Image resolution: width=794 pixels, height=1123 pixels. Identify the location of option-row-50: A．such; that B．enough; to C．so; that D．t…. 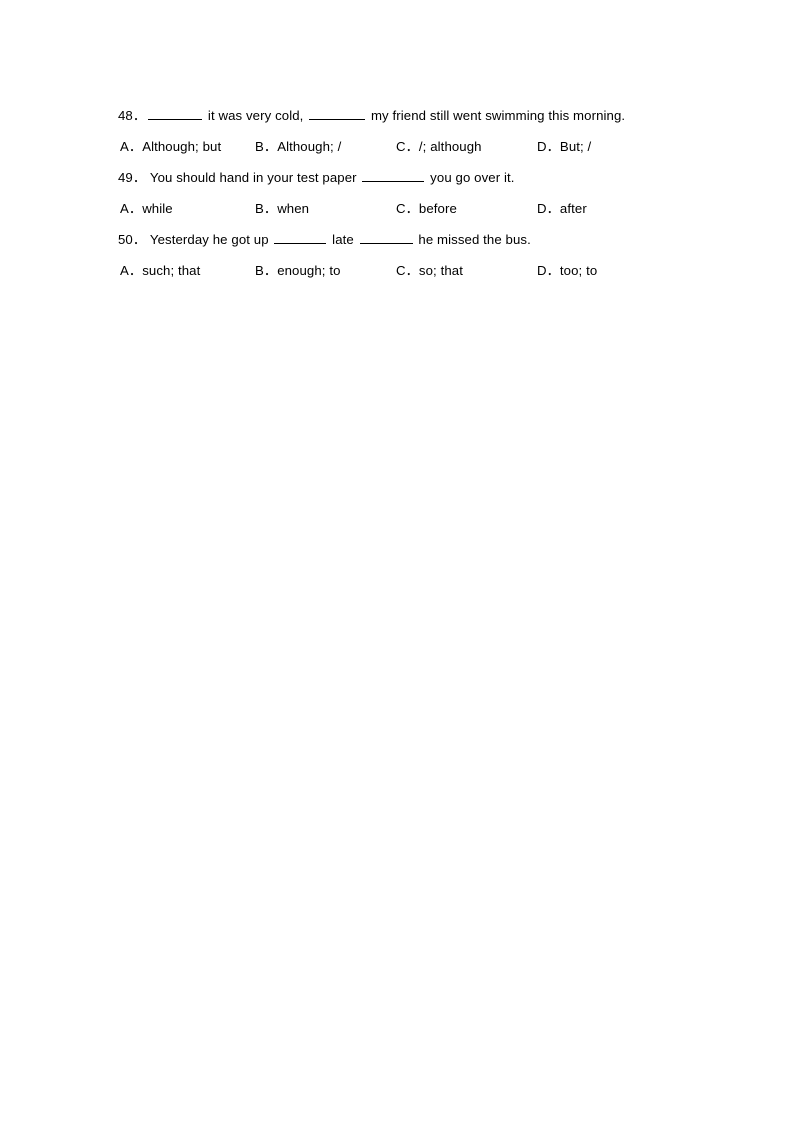
(398, 270).